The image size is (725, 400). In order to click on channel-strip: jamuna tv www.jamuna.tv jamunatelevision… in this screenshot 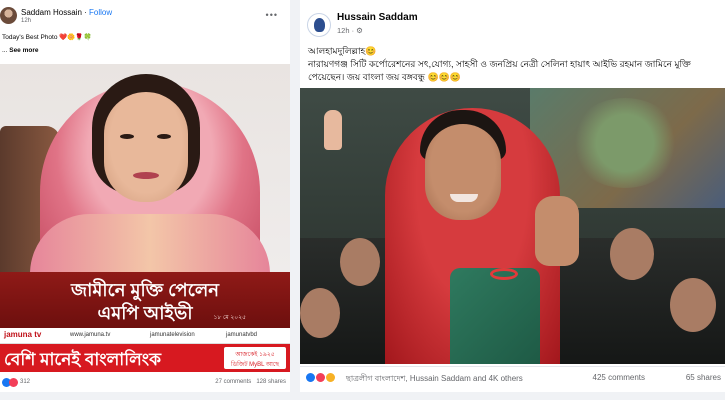, I will do `click(145, 336)`.